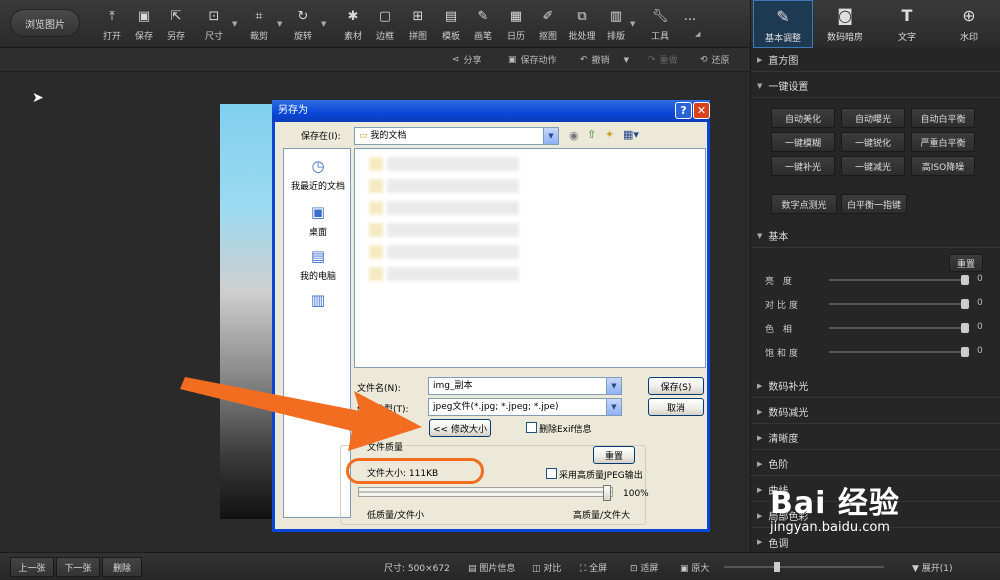  Describe the element at coordinates (607, 493) in the screenshot. I see `quality-slider-thumb` at that location.